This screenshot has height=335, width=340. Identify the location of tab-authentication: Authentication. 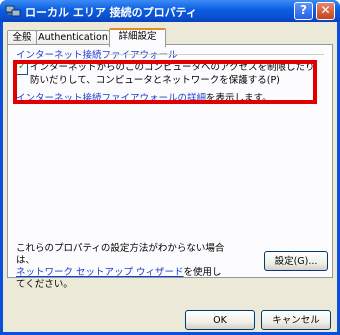
(73, 37).